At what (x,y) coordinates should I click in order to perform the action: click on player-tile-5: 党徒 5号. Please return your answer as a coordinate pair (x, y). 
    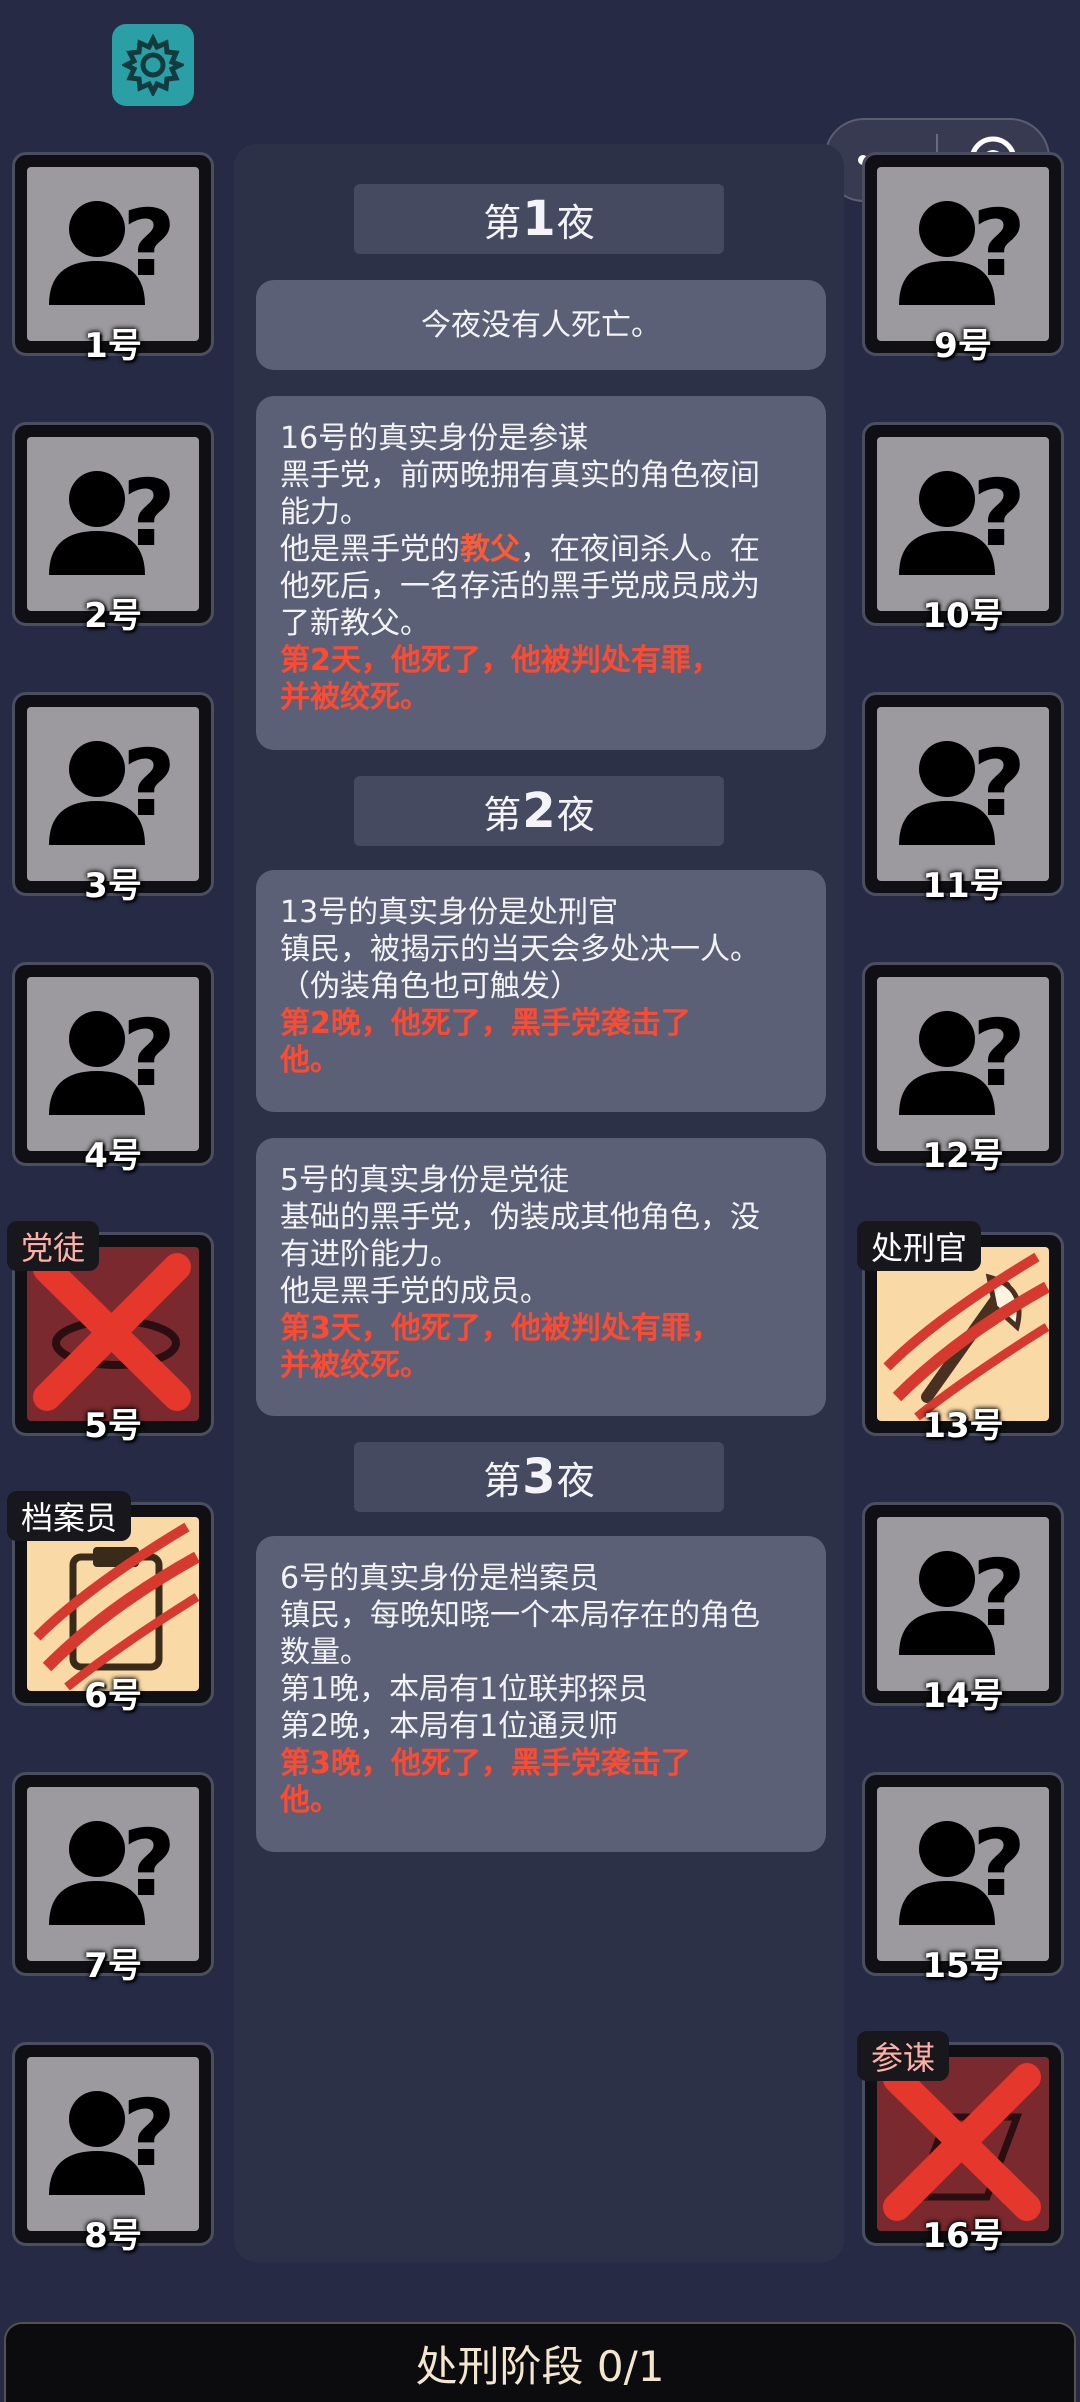
    Looking at the image, I should click on (110, 1333).